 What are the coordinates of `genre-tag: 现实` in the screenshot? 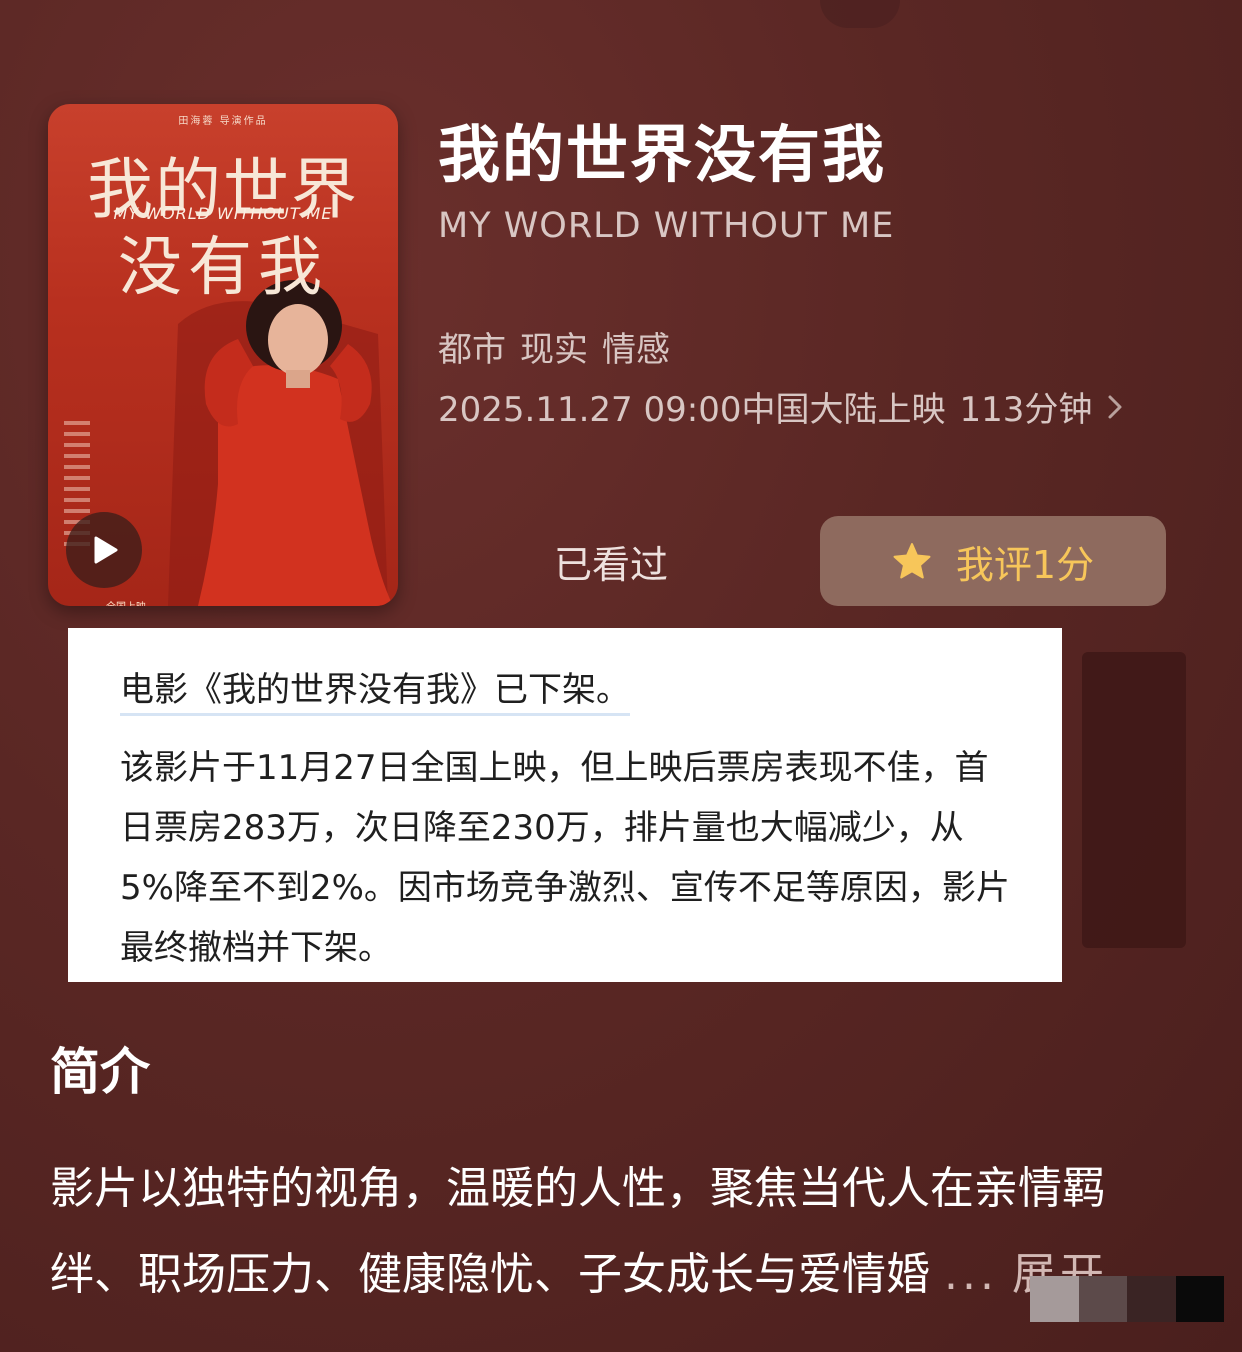 It's located at (554, 350).